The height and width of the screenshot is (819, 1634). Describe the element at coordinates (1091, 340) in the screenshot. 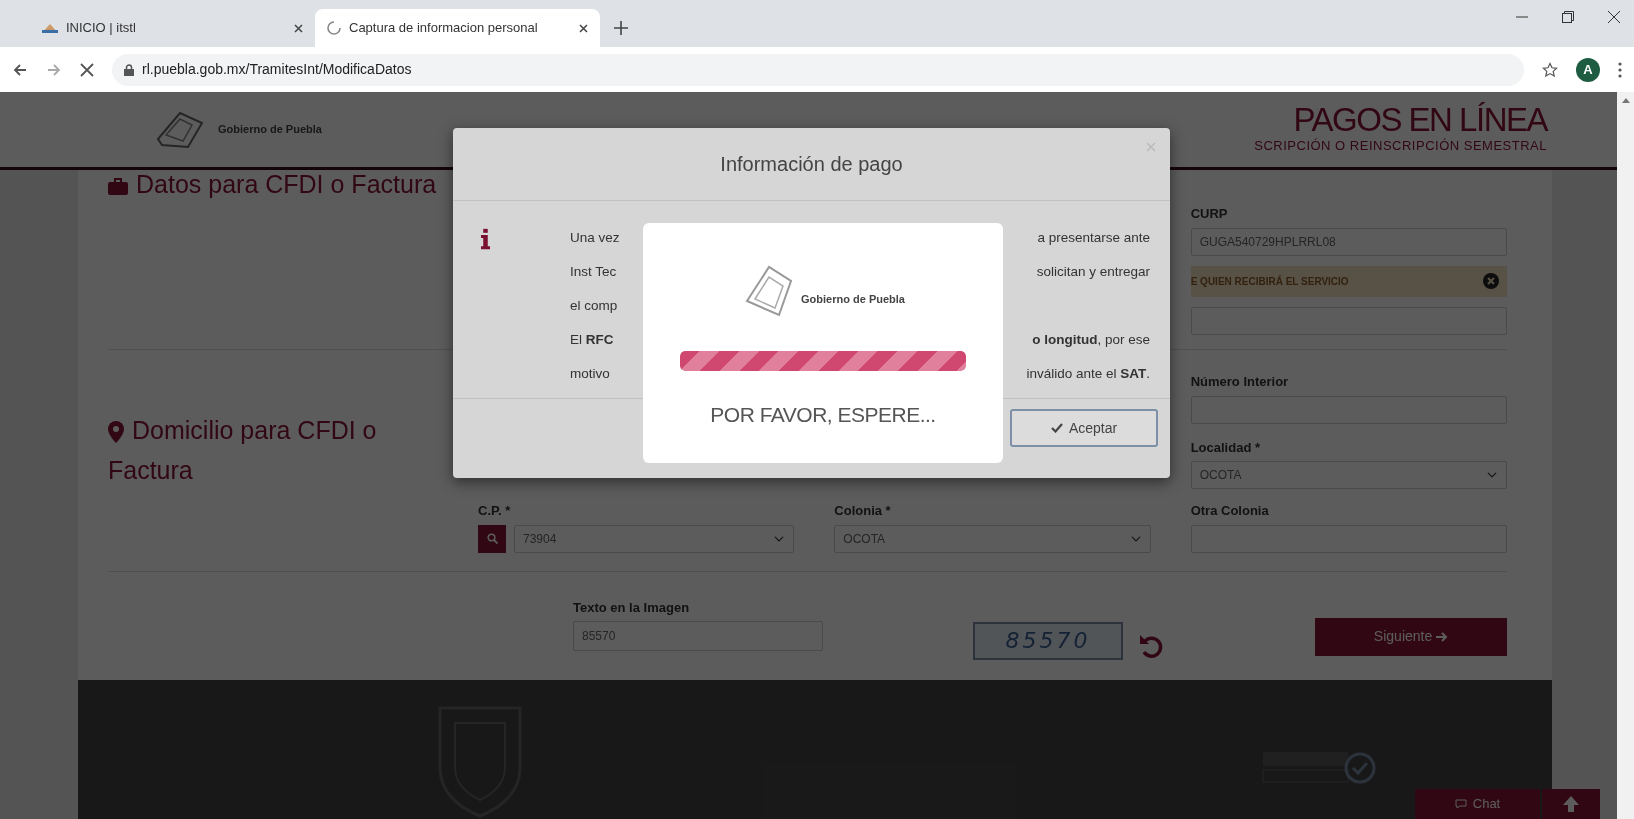

I see `dialog-text: o longitud, por ese` at that location.